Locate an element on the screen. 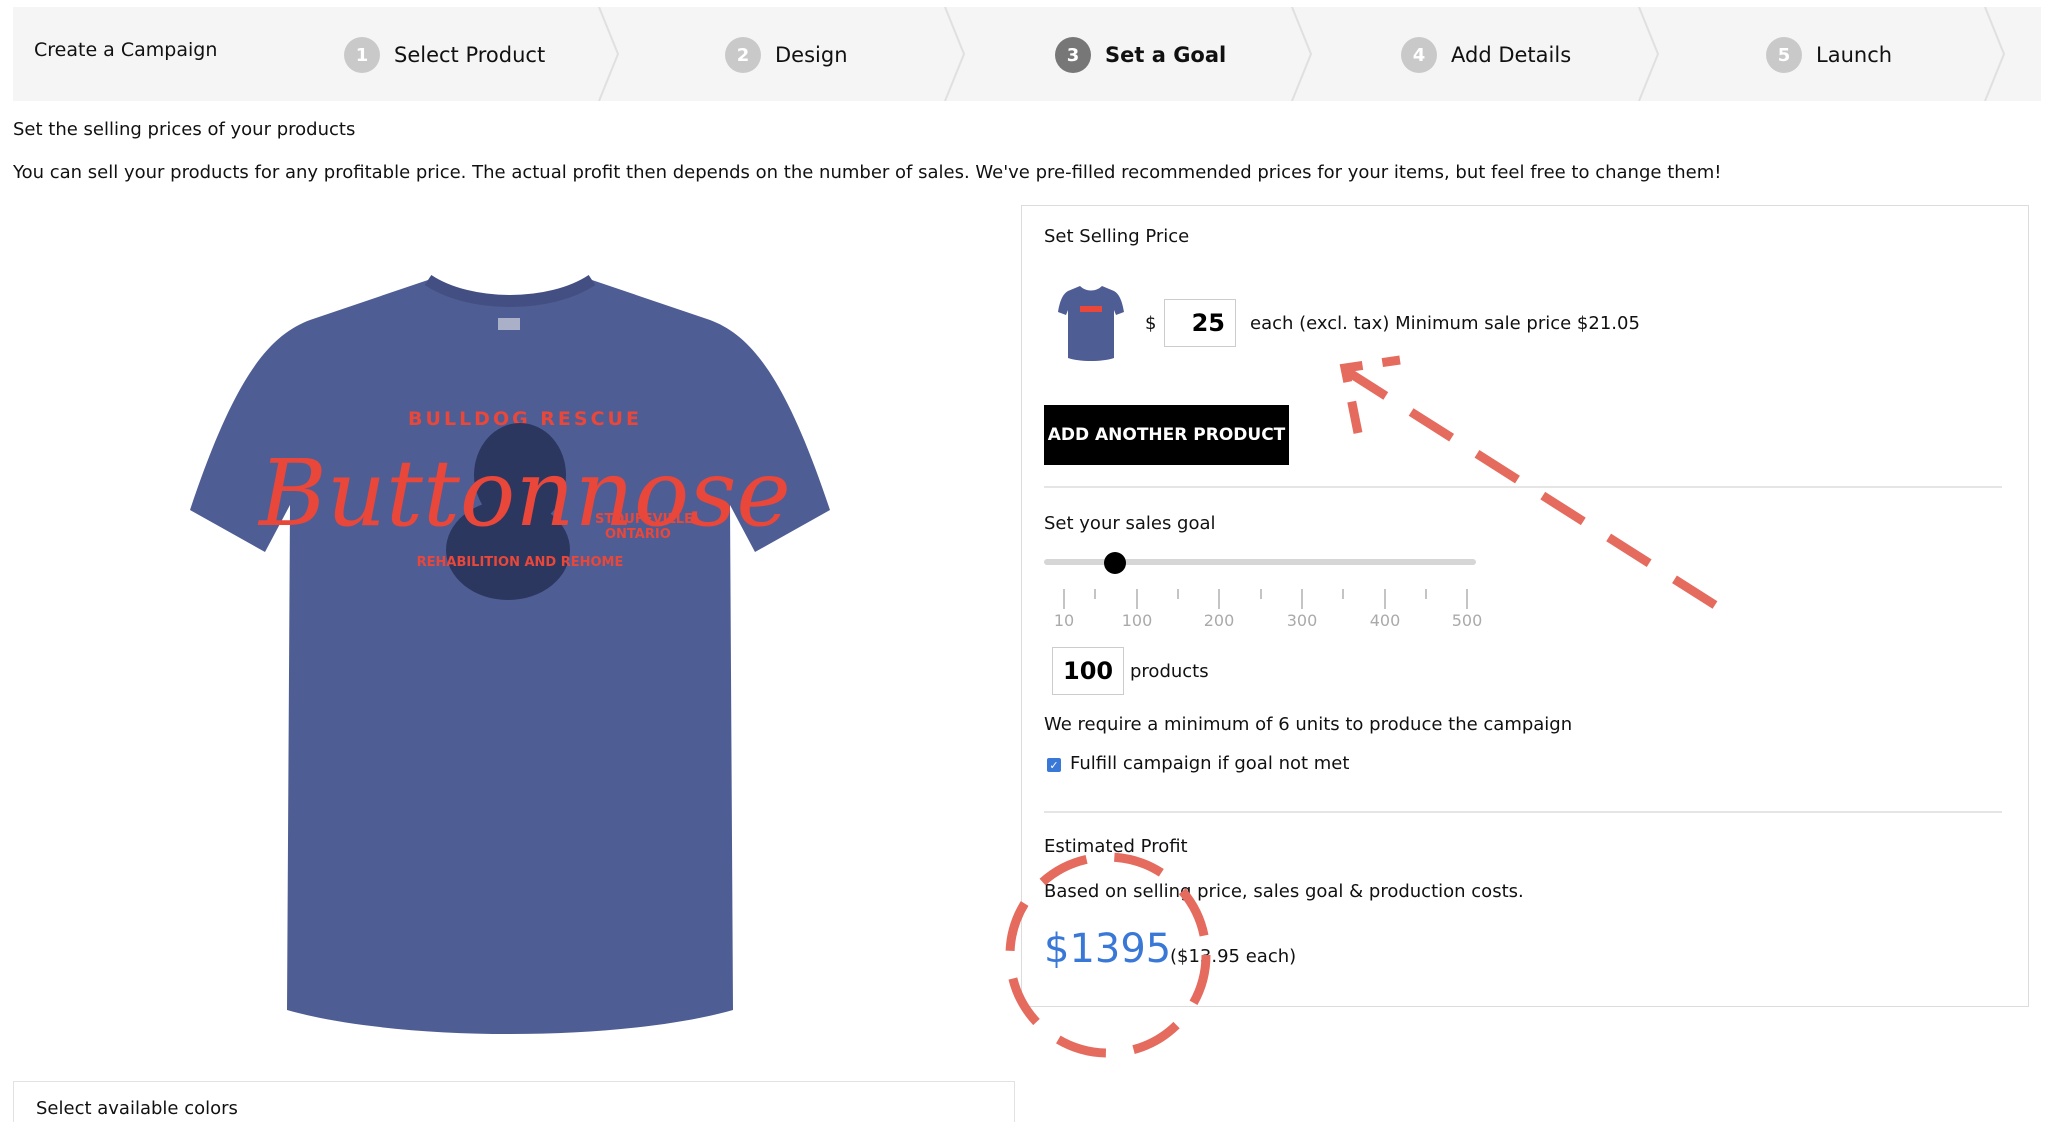  shirt-print-location-2: ONTARIO is located at coordinates (638, 534).